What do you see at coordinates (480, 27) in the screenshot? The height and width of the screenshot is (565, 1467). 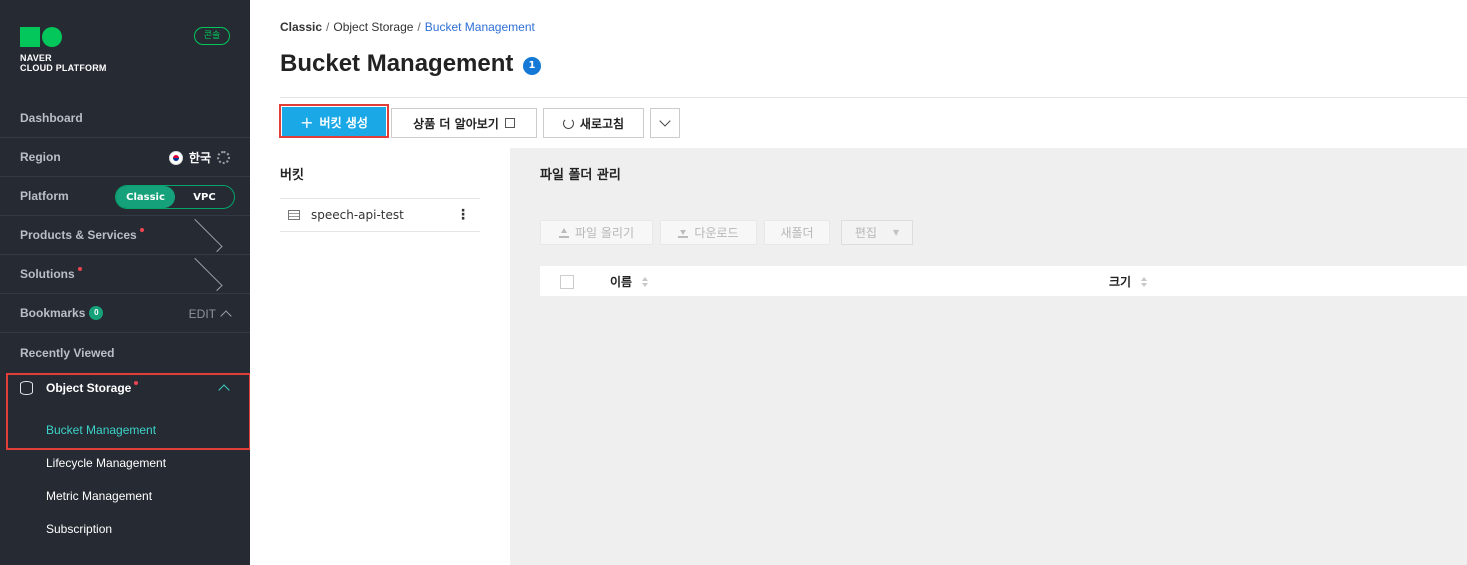 I see `breadcrumb-bucket-management: Bucket Management` at bounding box center [480, 27].